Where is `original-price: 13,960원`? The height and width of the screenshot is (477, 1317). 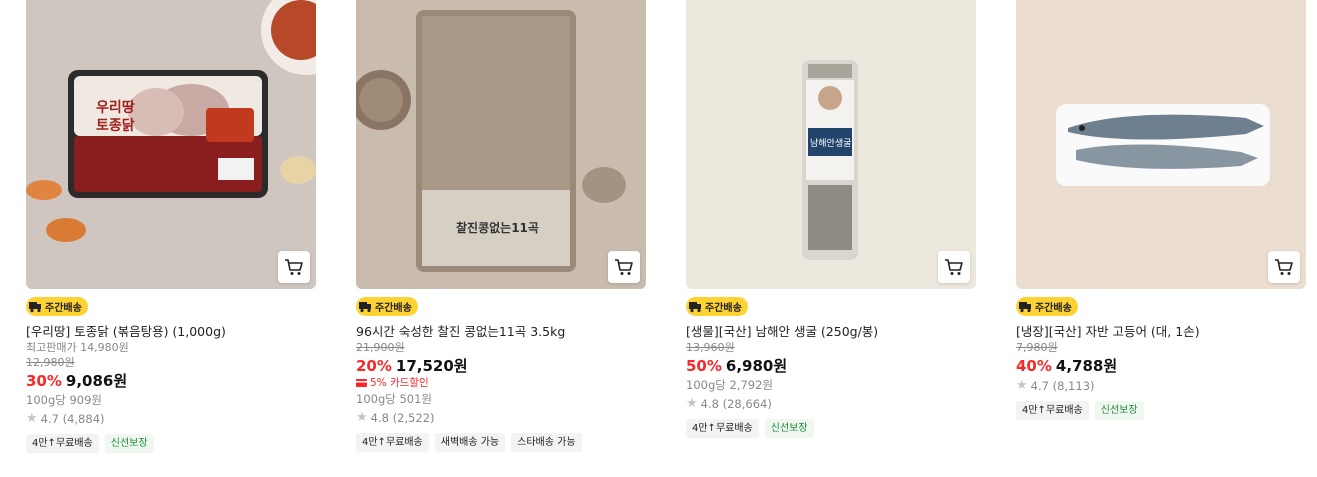 original-price: 13,960원 is located at coordinates (710, 347).